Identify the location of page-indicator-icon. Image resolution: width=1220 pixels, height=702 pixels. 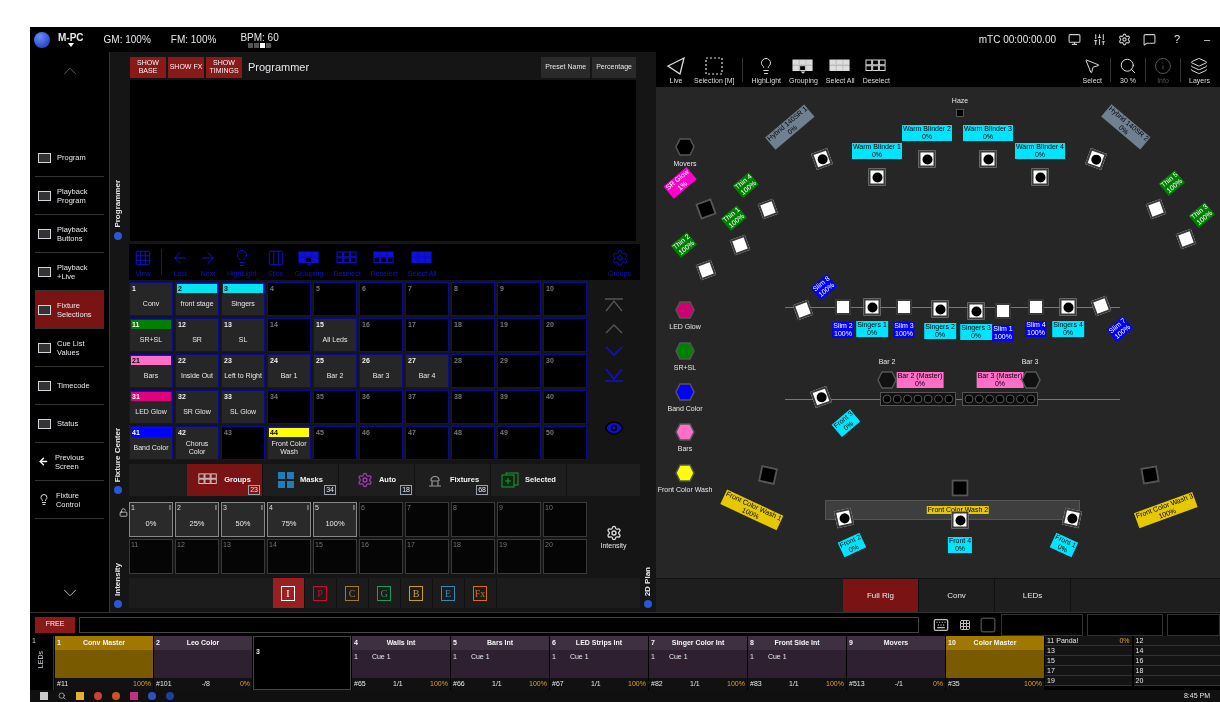
(263, 45).